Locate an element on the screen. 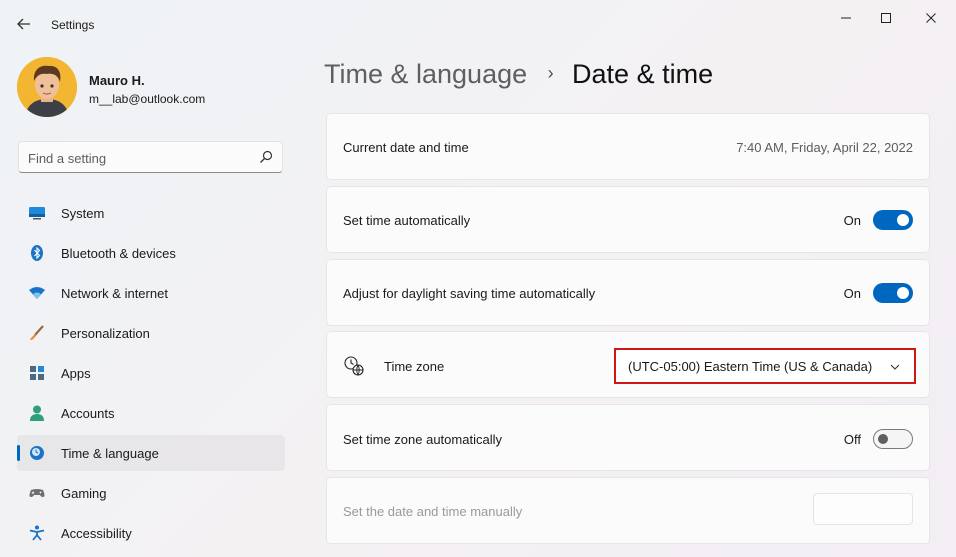 This screenshot has height=557, width=956. bluetooth-icon is located at coordinates (37, 253).